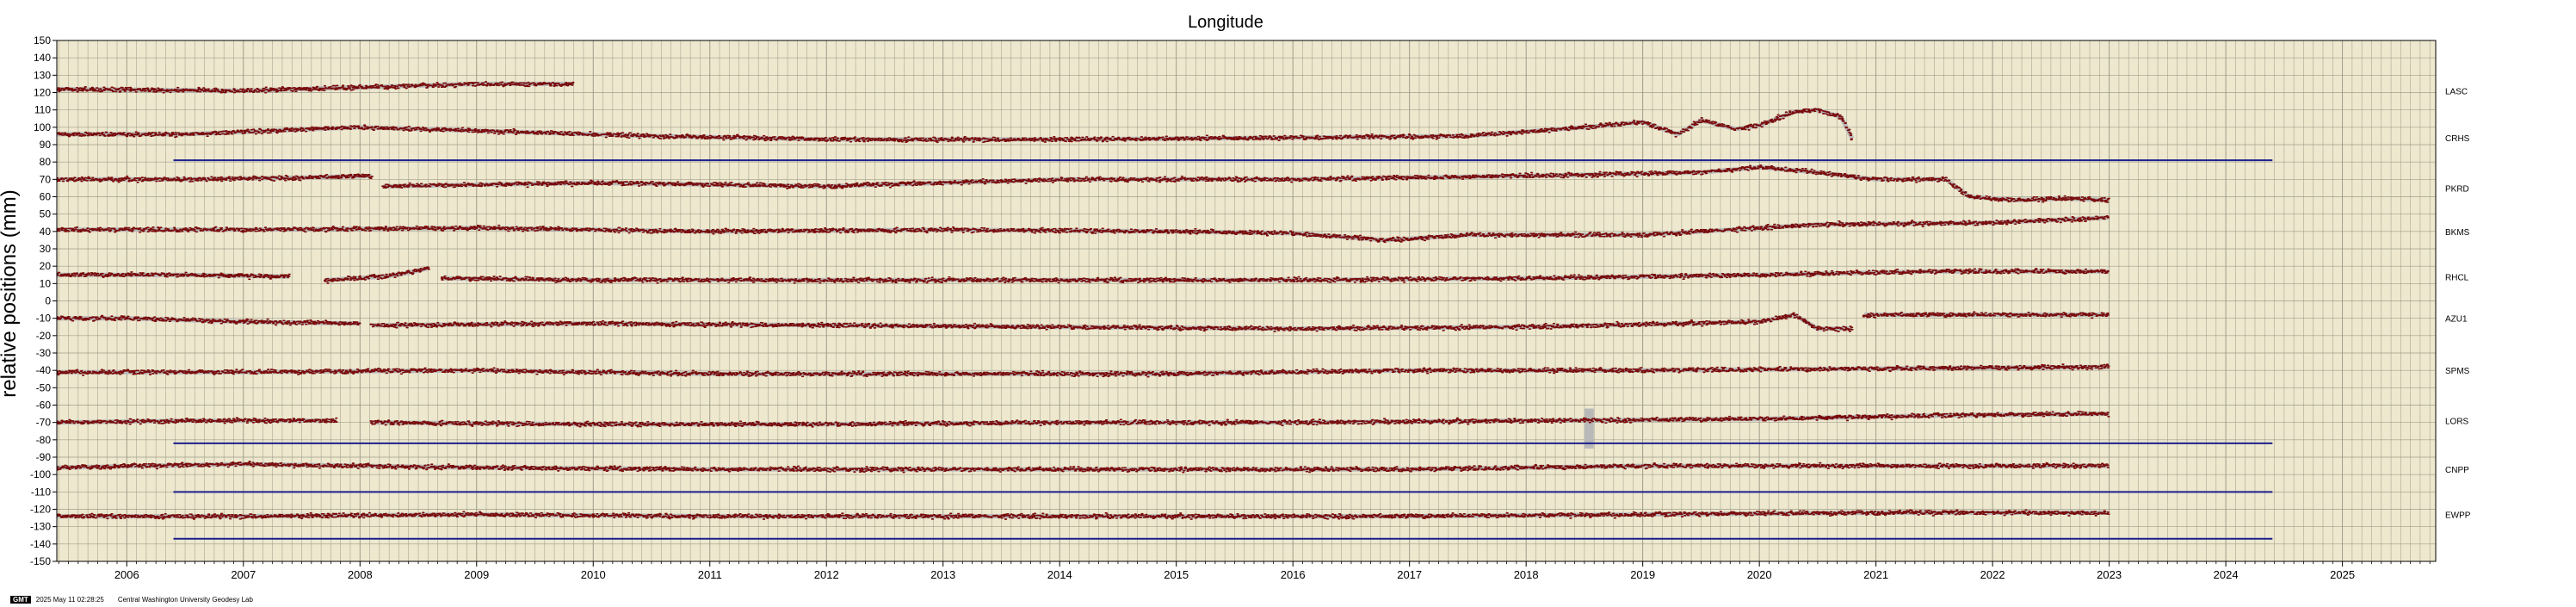  I want to click on x-tick-label: 2014, so click(1059, 574).